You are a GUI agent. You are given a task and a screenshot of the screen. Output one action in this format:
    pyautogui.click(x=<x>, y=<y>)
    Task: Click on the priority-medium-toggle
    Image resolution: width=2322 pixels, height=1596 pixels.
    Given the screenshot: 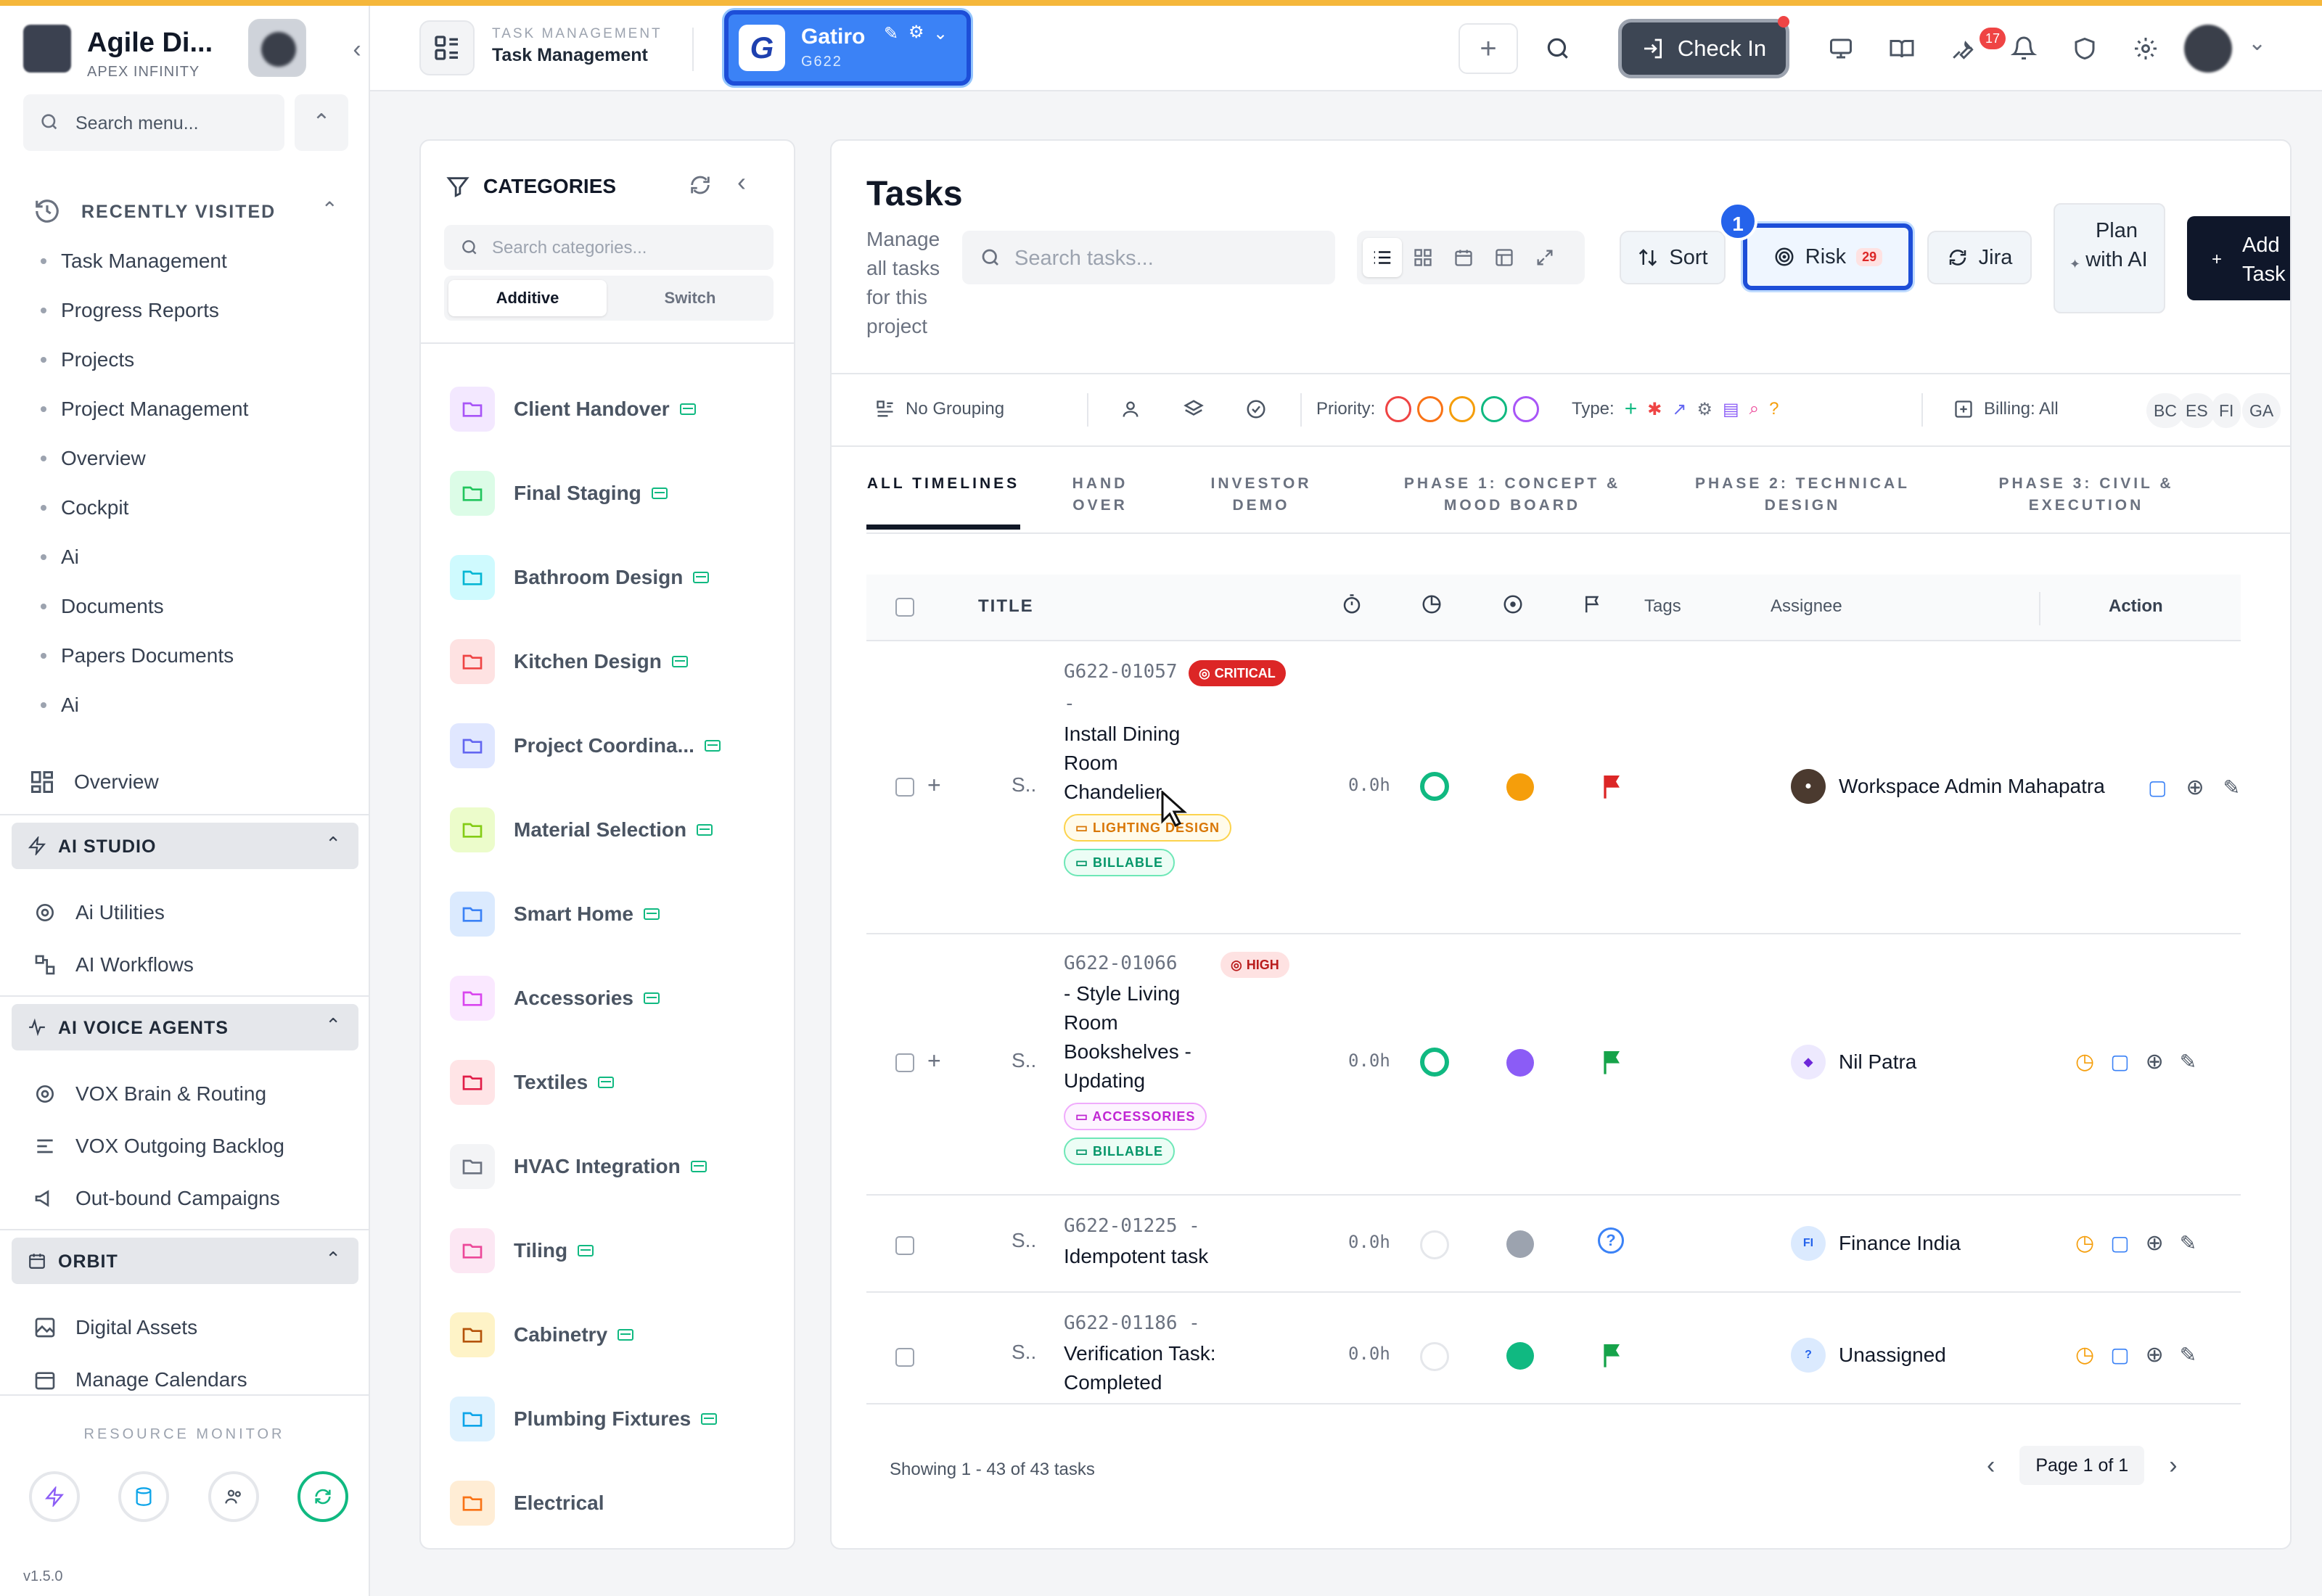 What is the action you would take?
    pyautogui.click(x=1462, y=409)
    